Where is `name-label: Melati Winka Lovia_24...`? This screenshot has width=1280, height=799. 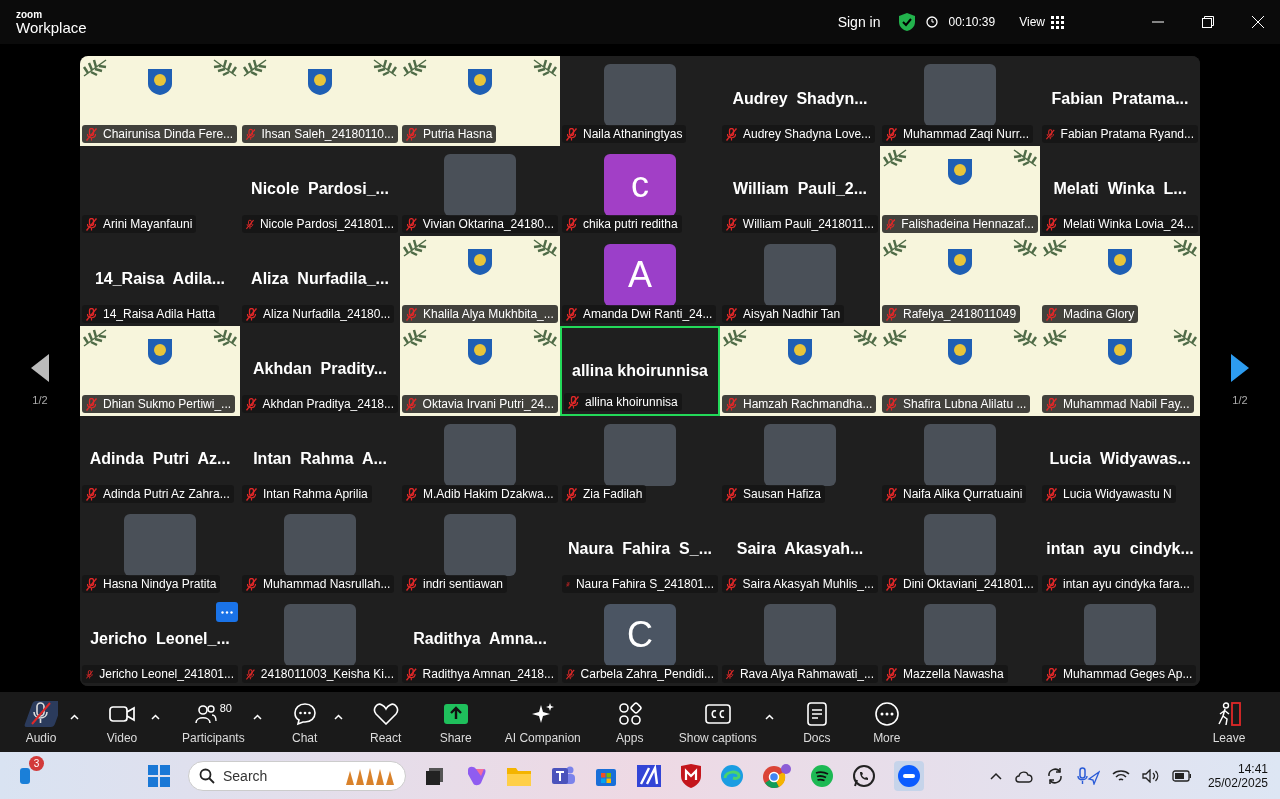 name-label: Melati Winka Lovia_24... is located at coordinates (1120, 224).